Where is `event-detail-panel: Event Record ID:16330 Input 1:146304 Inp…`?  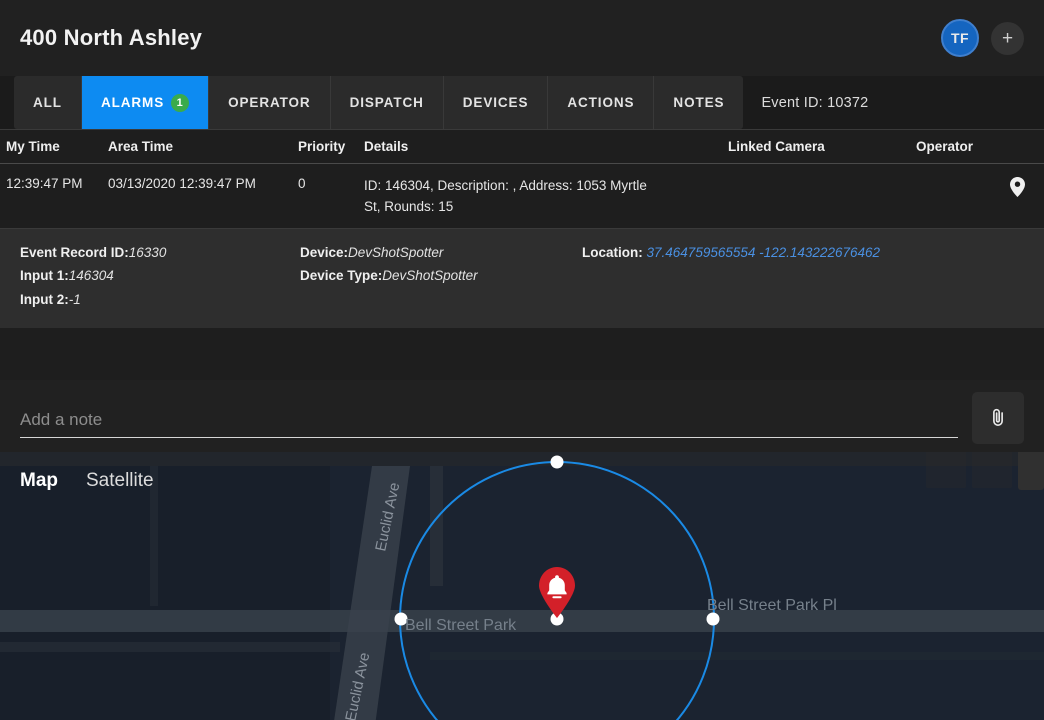
event-detail-panel: Event Record ID:16330 Input 1:146304 Inp… is located at coordinates (522, 277).